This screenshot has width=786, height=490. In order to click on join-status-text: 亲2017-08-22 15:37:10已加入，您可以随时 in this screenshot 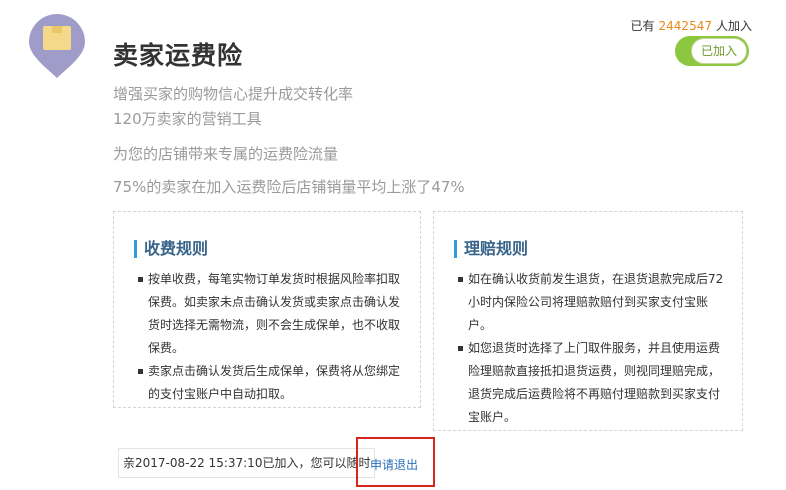, I will do `click(247, 463)`.